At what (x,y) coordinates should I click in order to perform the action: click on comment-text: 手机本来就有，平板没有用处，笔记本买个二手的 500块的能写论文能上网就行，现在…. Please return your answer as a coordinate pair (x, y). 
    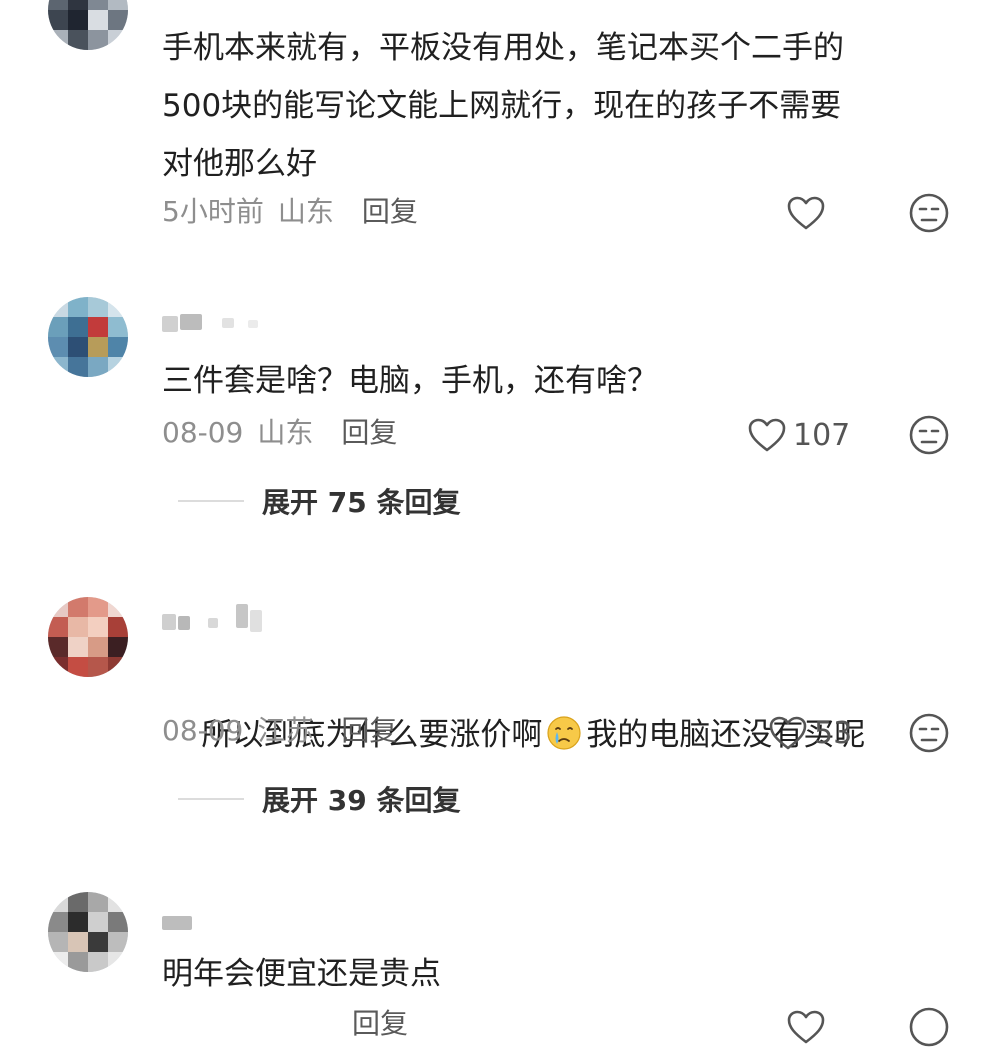
    Looking at the image, I should click on (503, 106).